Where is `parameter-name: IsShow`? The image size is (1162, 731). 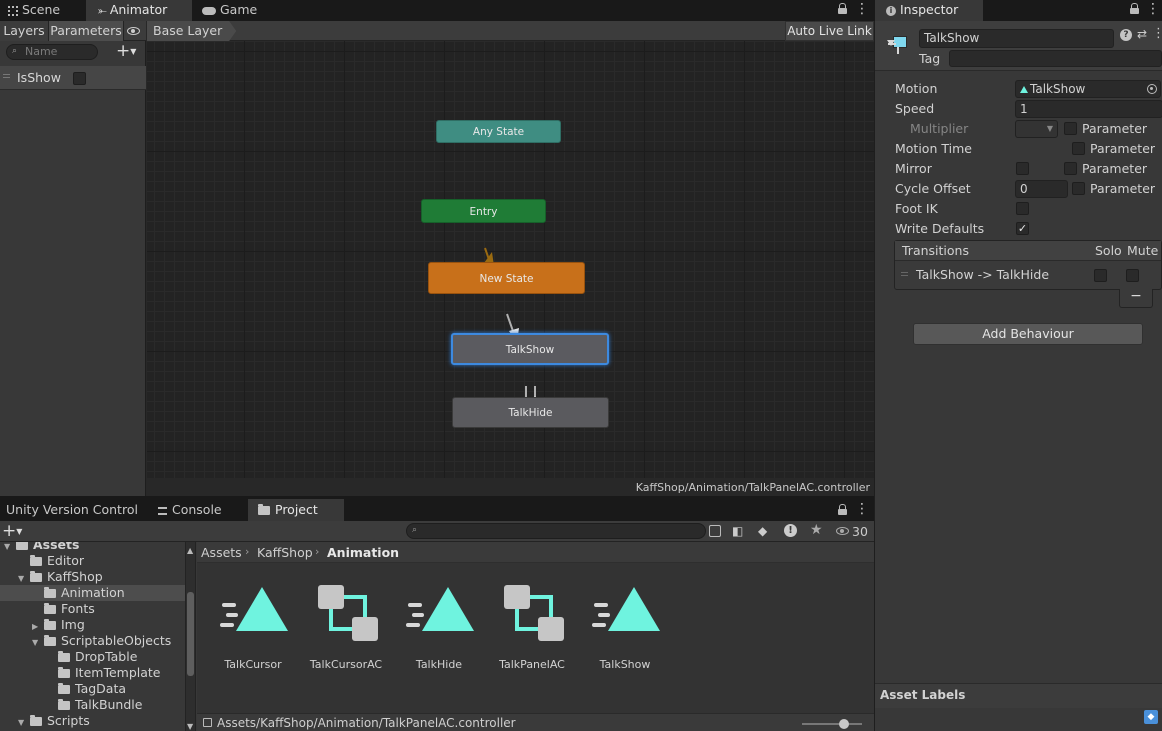
parameter-name: IsShow is located at coordinates (39, 77).